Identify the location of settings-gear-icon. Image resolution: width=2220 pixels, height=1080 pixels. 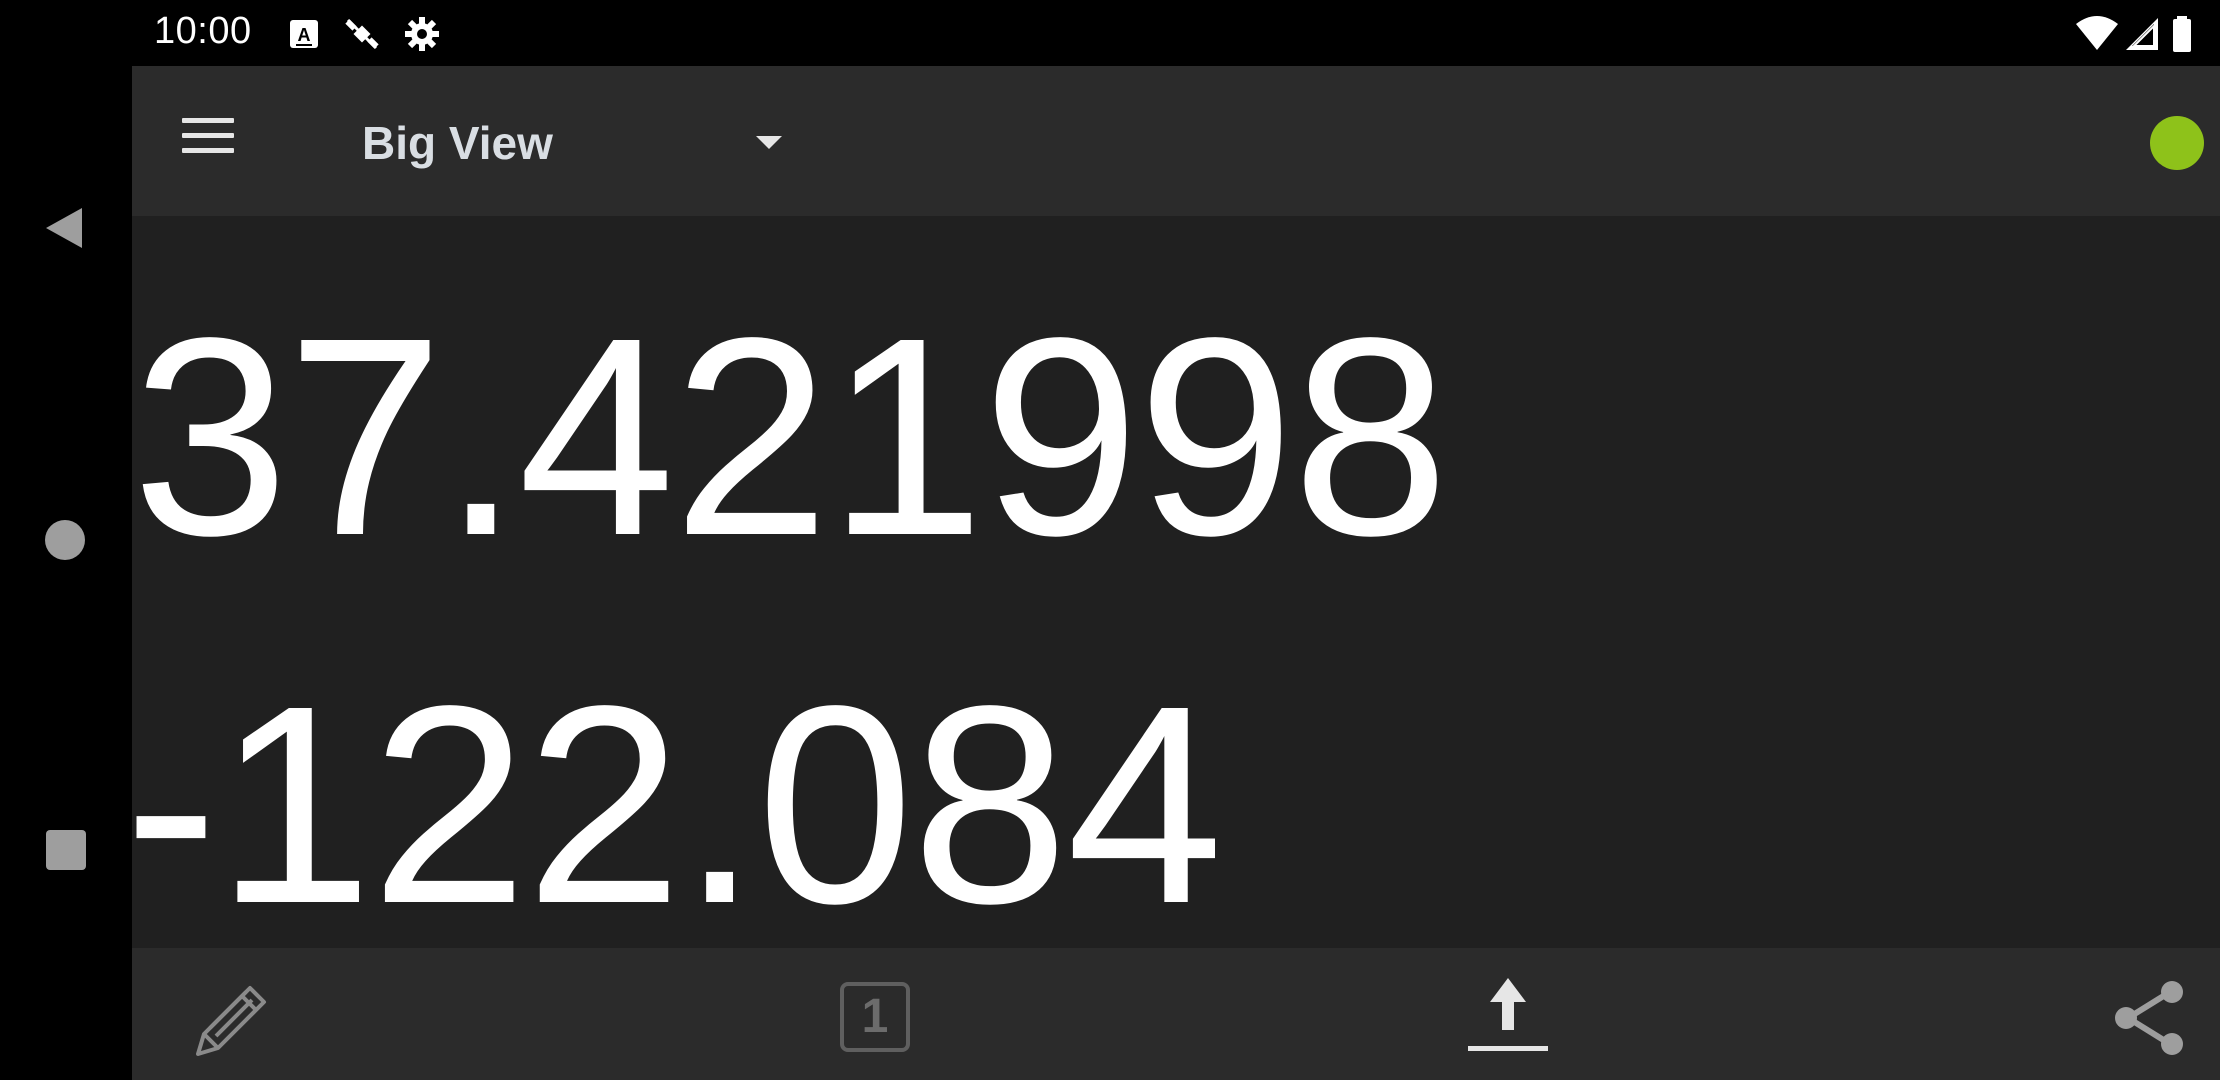
(422, 34).